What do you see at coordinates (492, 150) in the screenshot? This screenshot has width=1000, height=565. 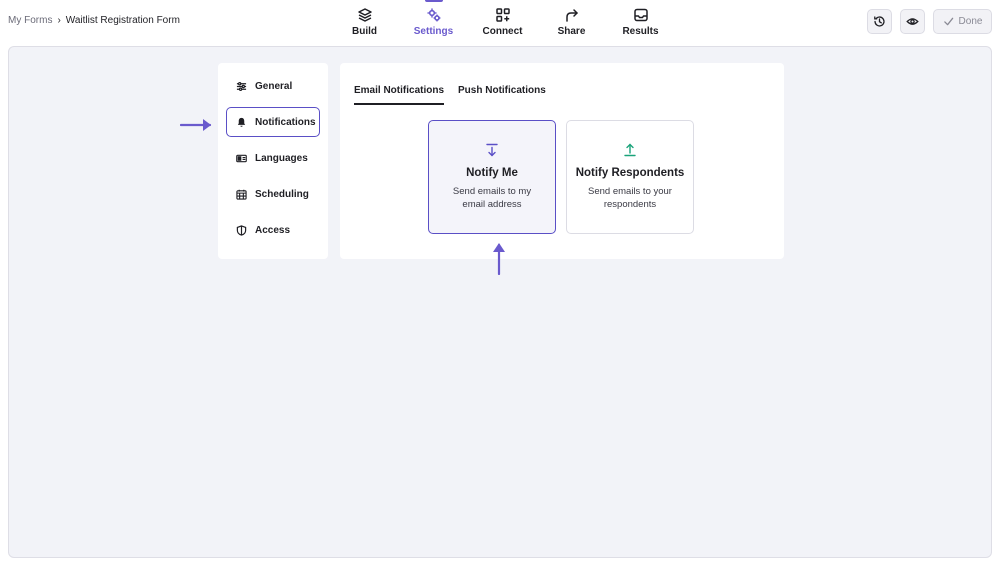 I see `download-arrow-icon` at bounding box center [492, 150].